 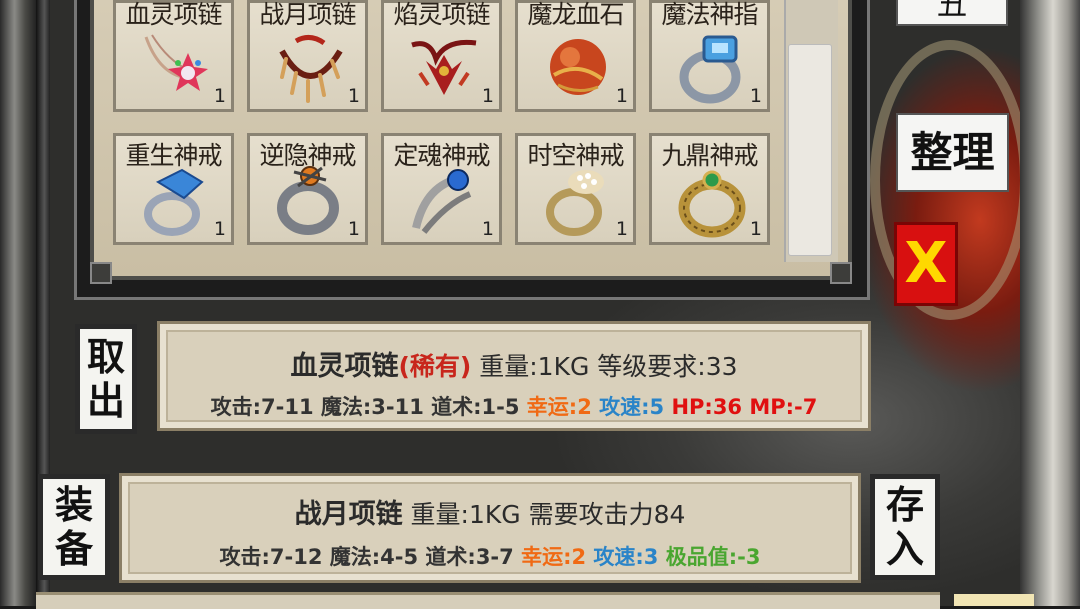 What do you see at coordinates (904, 549) in the screenshot?
I see `store-label-2: 入` at bounding box center [904, 549].